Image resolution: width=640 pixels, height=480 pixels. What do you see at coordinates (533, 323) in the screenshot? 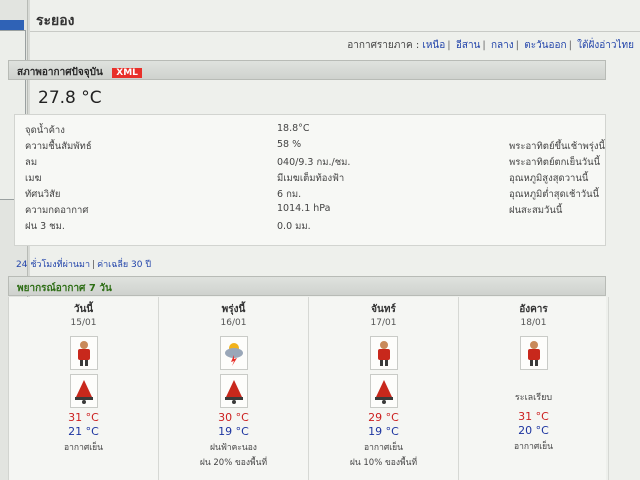
I see `forecast-date: 18/01` at bounding box center [533, 323].